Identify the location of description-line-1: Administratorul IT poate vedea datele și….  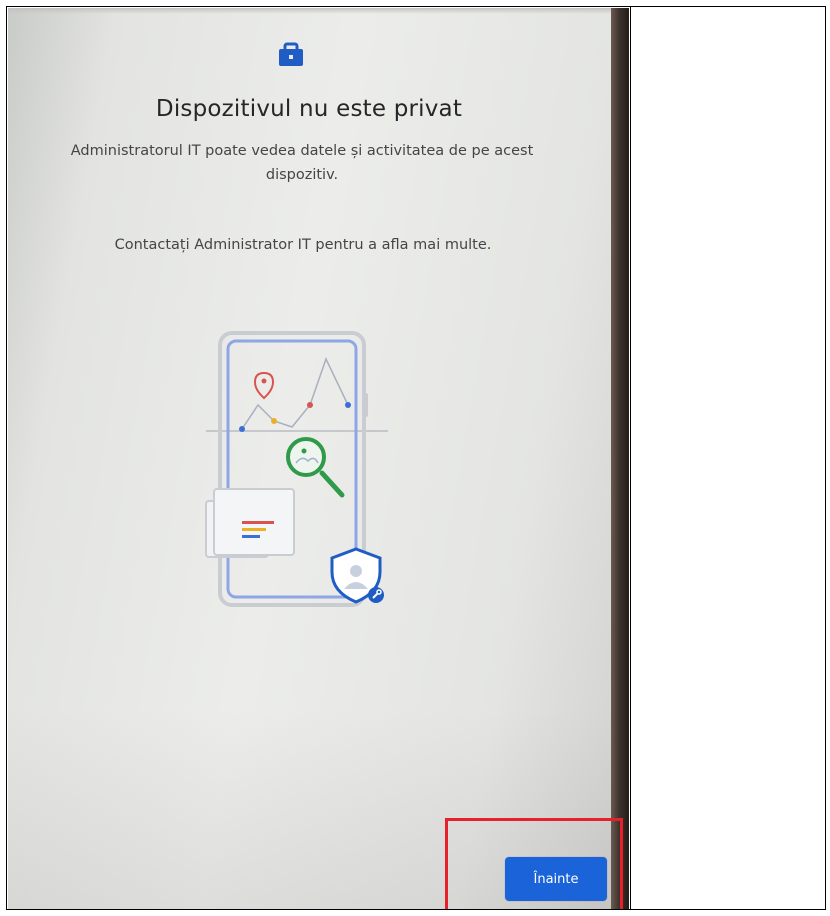
(302, 151).